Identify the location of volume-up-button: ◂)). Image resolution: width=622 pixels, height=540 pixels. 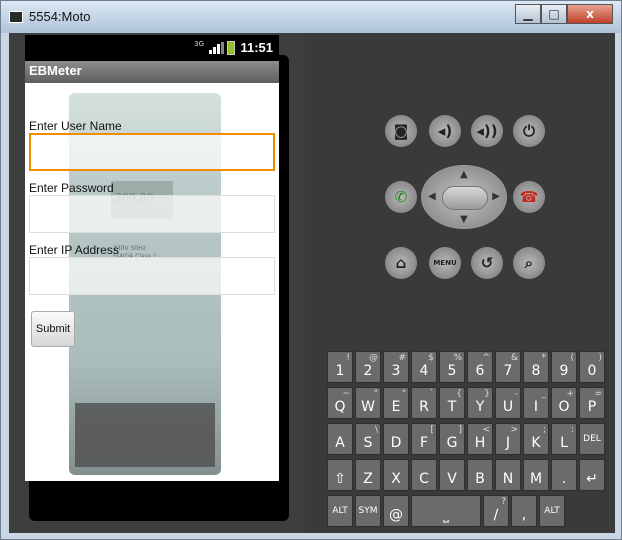
(487, 131).